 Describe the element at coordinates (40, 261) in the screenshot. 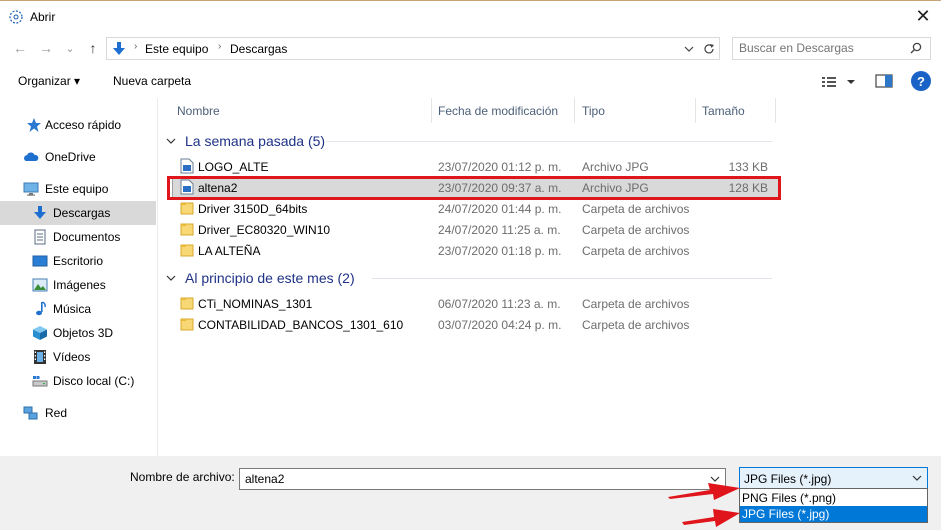

I see `desktop-icon` at that location.